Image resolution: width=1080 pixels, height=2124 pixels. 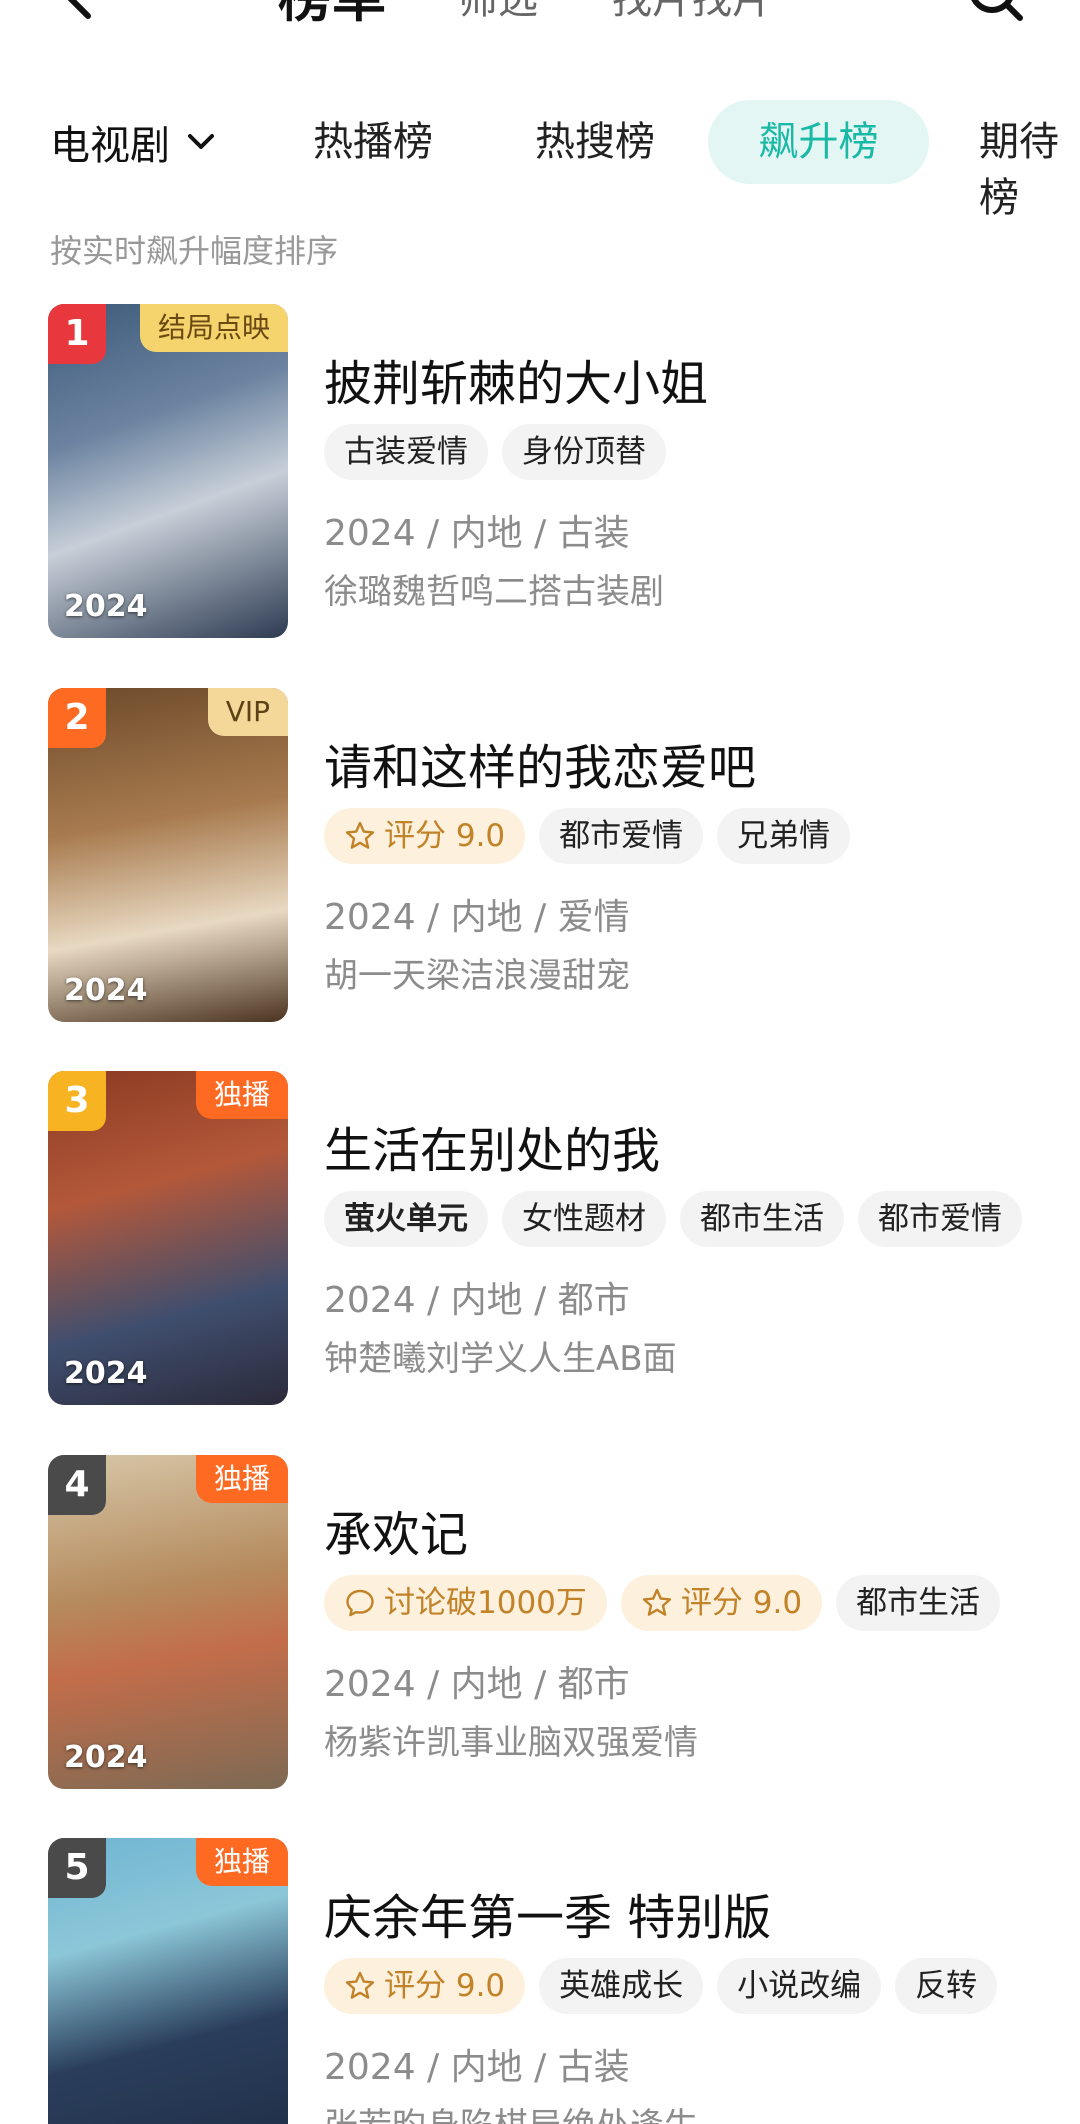 What do you see at coordinates (77, 1485) in the screenshot?
I see `rank-badge: 4` at bounding box center [77, 1485].